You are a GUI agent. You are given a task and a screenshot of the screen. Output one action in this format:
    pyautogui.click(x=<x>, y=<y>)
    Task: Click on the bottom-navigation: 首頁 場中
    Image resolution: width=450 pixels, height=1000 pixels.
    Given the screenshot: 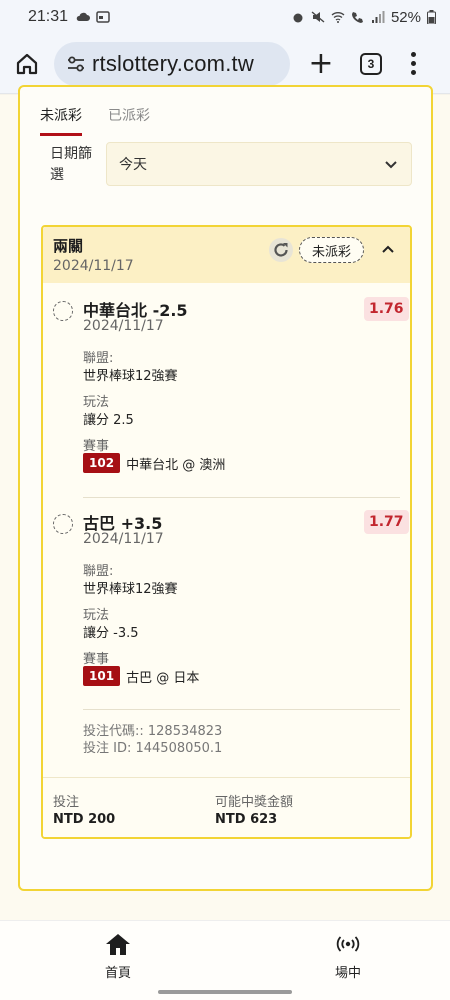 What is the action you would take?
    pyautogui.click(x=225, y=960)
    